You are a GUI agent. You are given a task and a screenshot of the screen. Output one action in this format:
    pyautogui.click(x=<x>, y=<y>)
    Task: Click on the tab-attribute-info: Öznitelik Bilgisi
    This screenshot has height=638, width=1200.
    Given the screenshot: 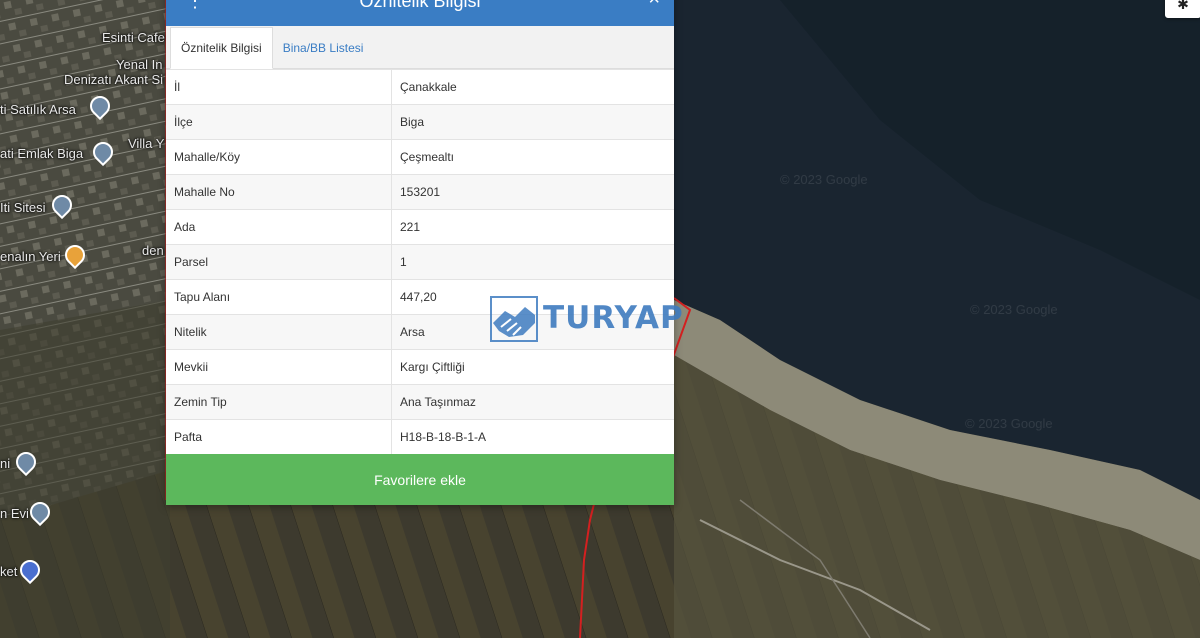 What is the action you would take?
    pyautogui.click(x=221, y=48)
    